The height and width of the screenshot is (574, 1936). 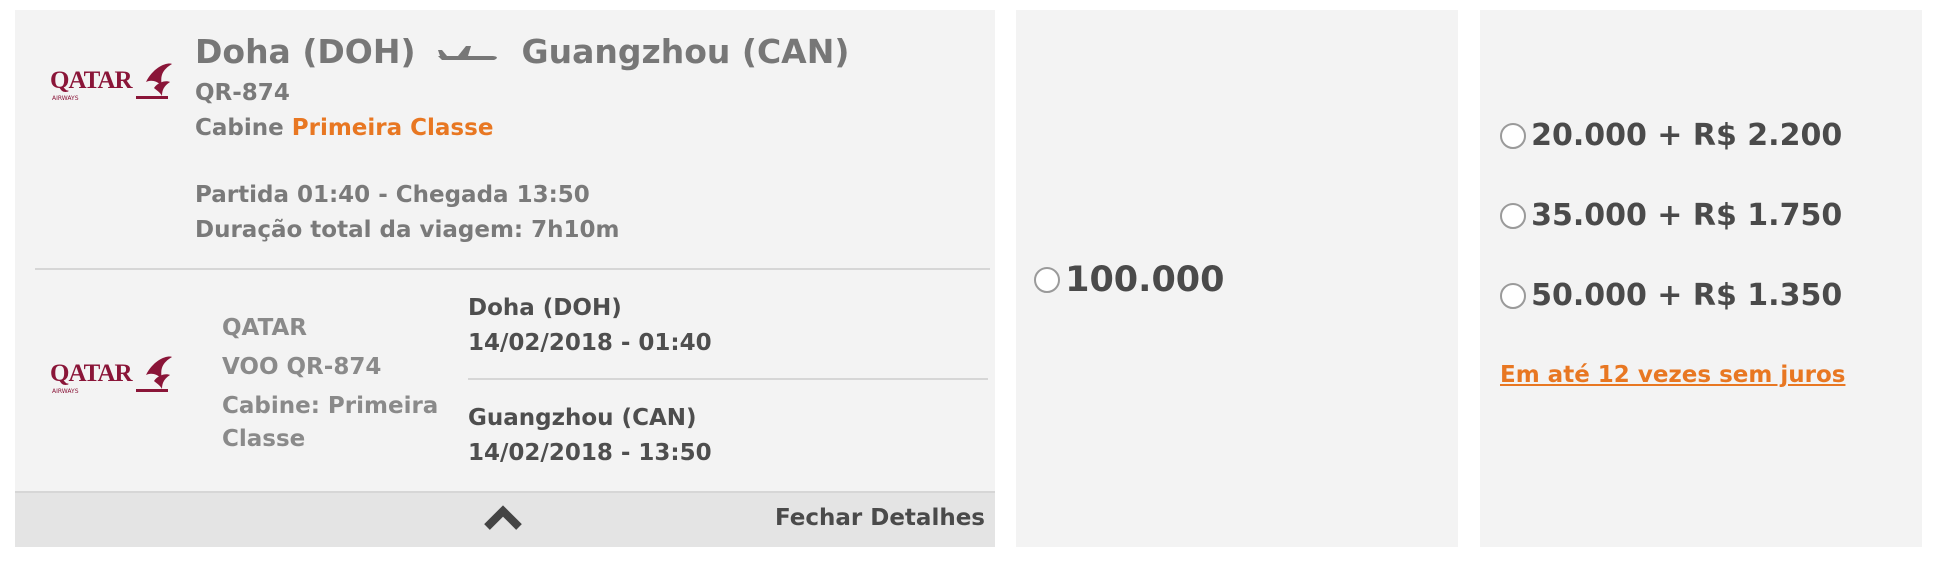 What do you see at coordinates (545, 308) in the screenshot?
I see `departure-city: Doha (DOH)` at bounding box center [545, 308].